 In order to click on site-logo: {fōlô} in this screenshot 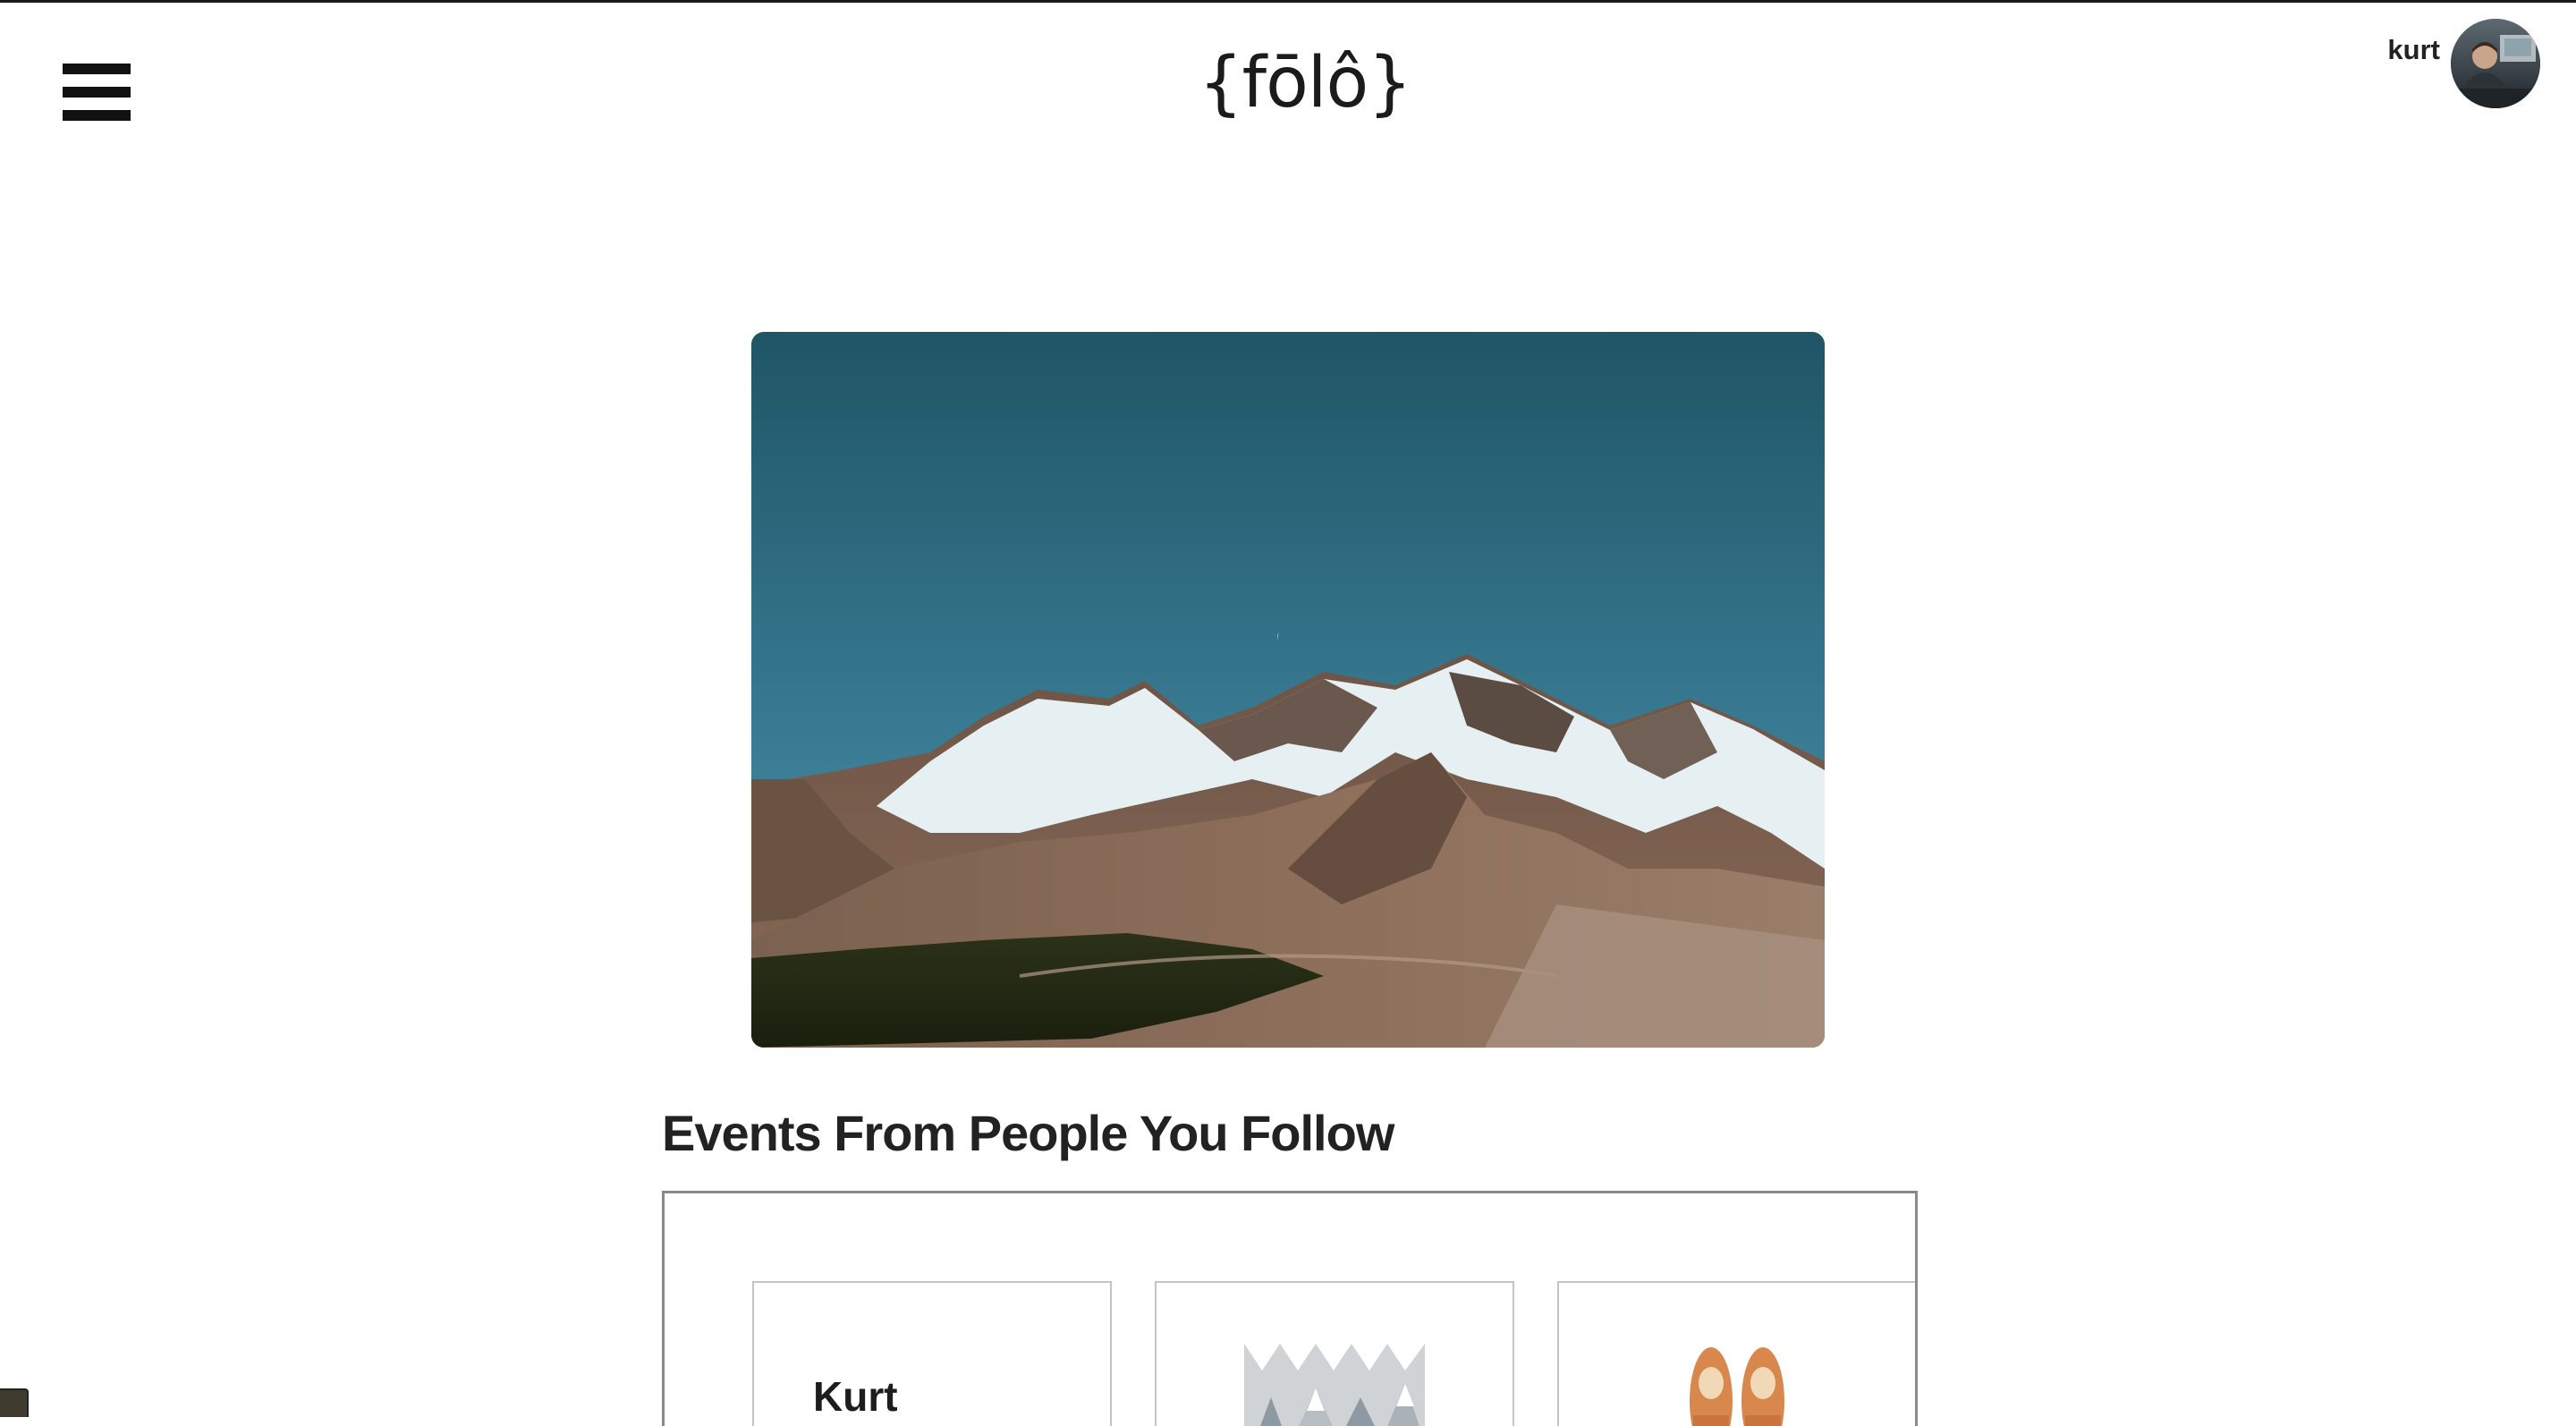, I will do `click(1305, 83)`.